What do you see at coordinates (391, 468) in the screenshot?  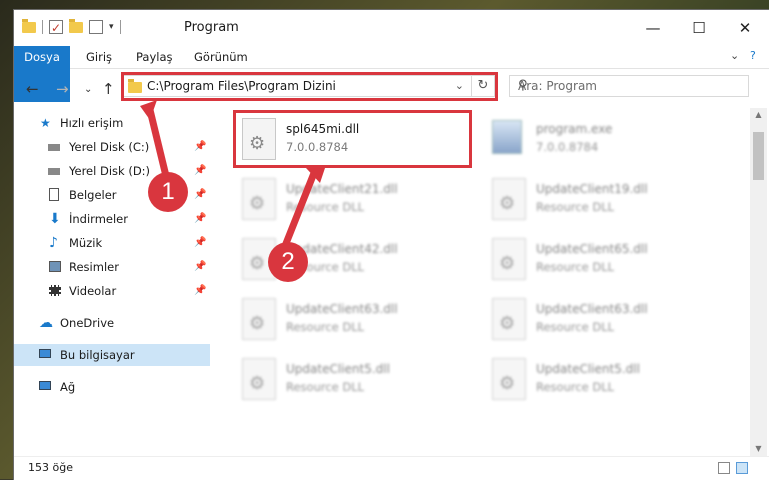 I see `status-bar: 153 öğe` at bounding box center [391, 468].